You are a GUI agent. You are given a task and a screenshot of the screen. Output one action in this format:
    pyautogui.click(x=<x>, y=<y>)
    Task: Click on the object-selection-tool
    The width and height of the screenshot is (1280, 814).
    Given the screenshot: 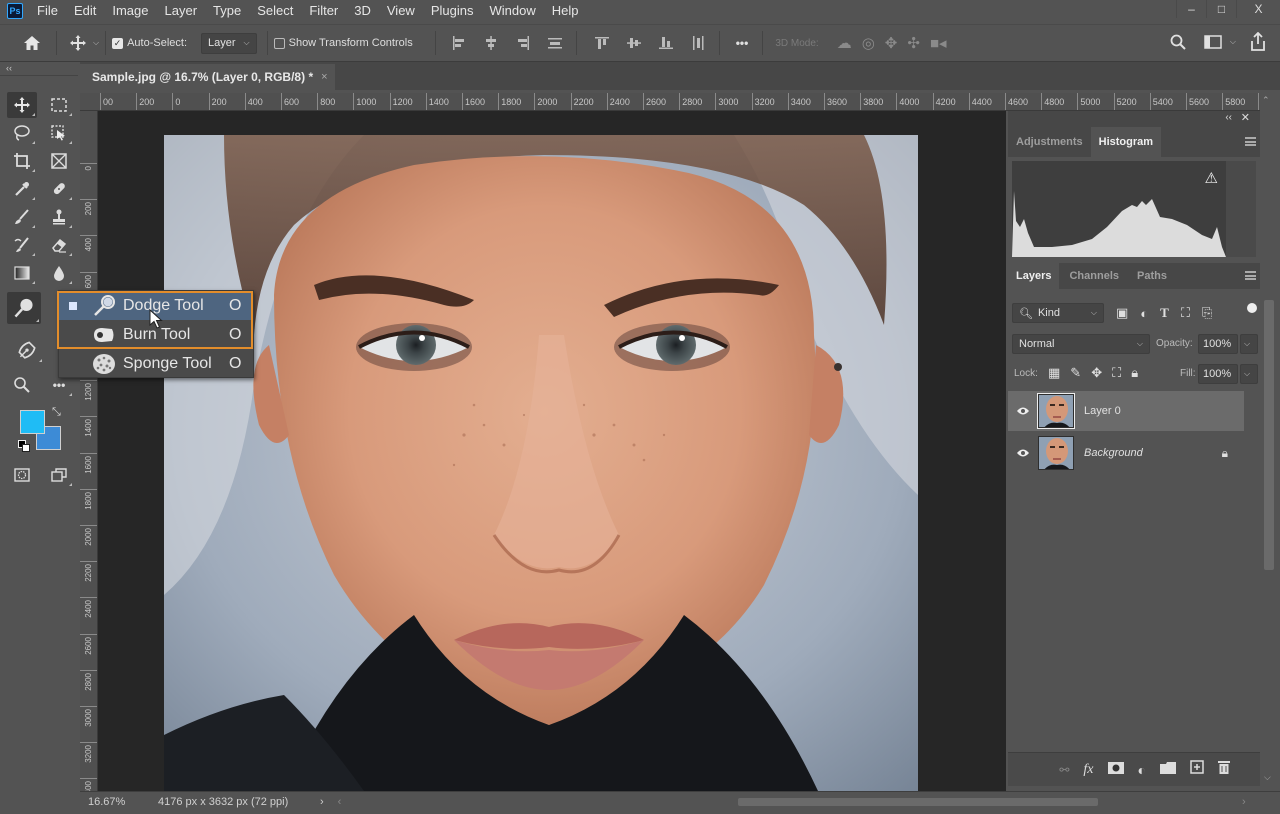 What is the action you would take?
    pyautogui.click(x=59, y=133)
    